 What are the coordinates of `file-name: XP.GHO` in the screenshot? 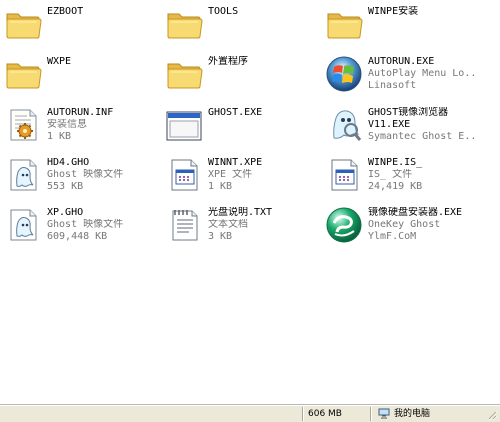 It's located at (65, 212).